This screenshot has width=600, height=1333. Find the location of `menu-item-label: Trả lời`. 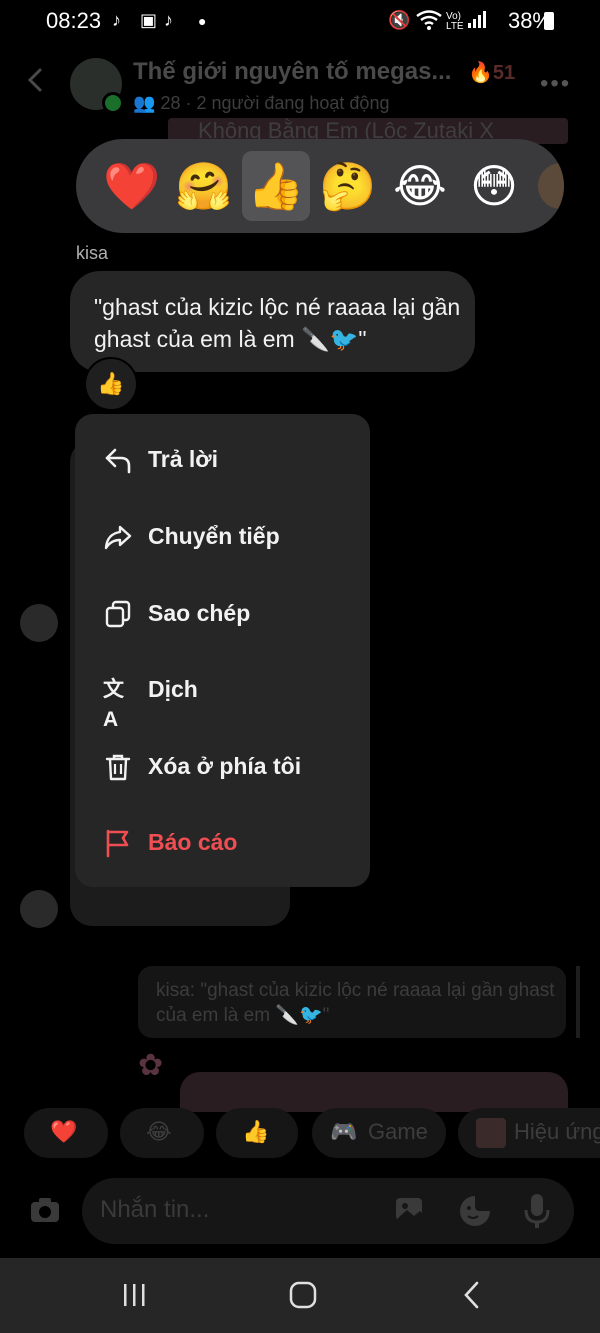

menu-item-label: Trả lời is located at coordinates (183, 459).